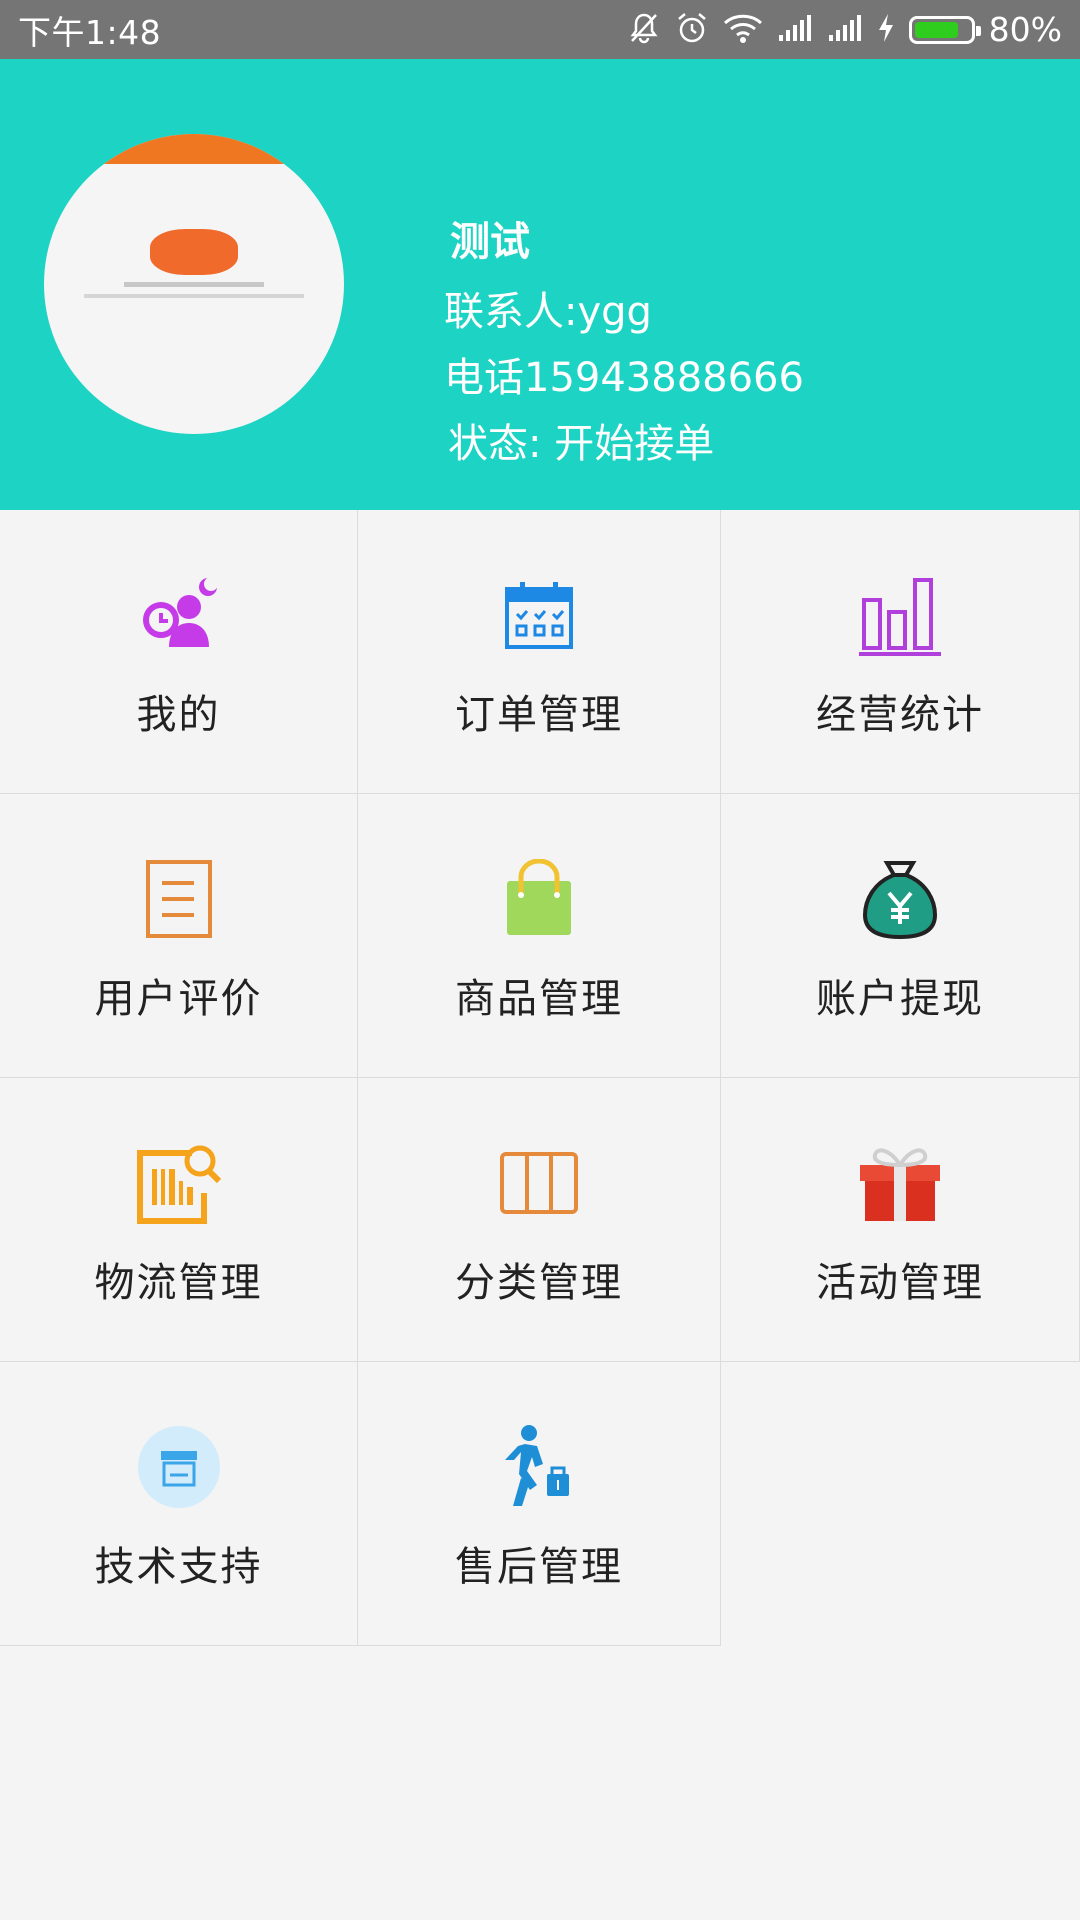 The width and height of the screenshot is (1080, 1920). I want to click on menu-item-tech-support: 技术支持, so click(179, 1504).